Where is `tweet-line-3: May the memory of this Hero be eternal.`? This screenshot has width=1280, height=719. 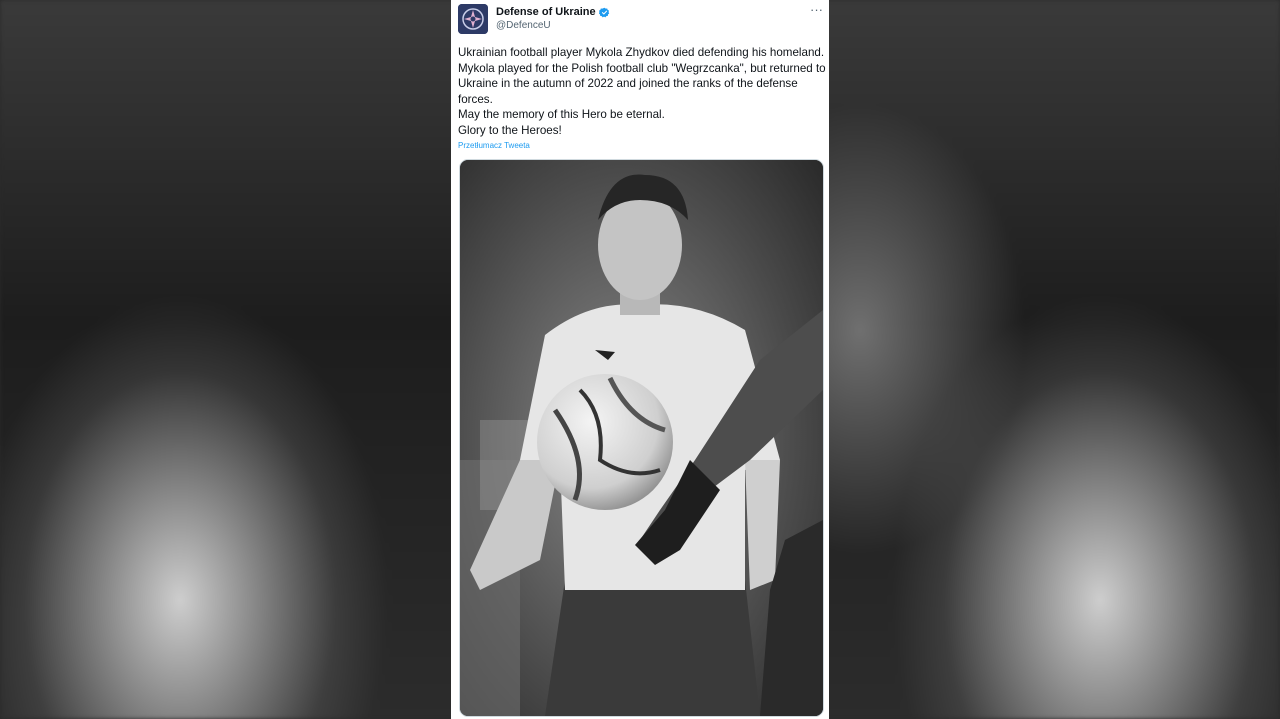
tweet-line-3: May the memory of this Hero be eternal. is located at coordinates (561, 114).